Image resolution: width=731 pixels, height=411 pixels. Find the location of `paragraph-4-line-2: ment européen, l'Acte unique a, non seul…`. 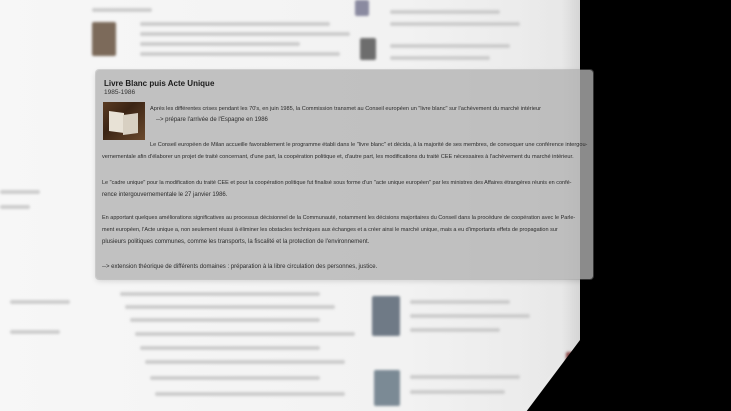

paragraph-4-line-2: ment européen, l'Acte unique a, non seul… is located at coordinates (330, 230).